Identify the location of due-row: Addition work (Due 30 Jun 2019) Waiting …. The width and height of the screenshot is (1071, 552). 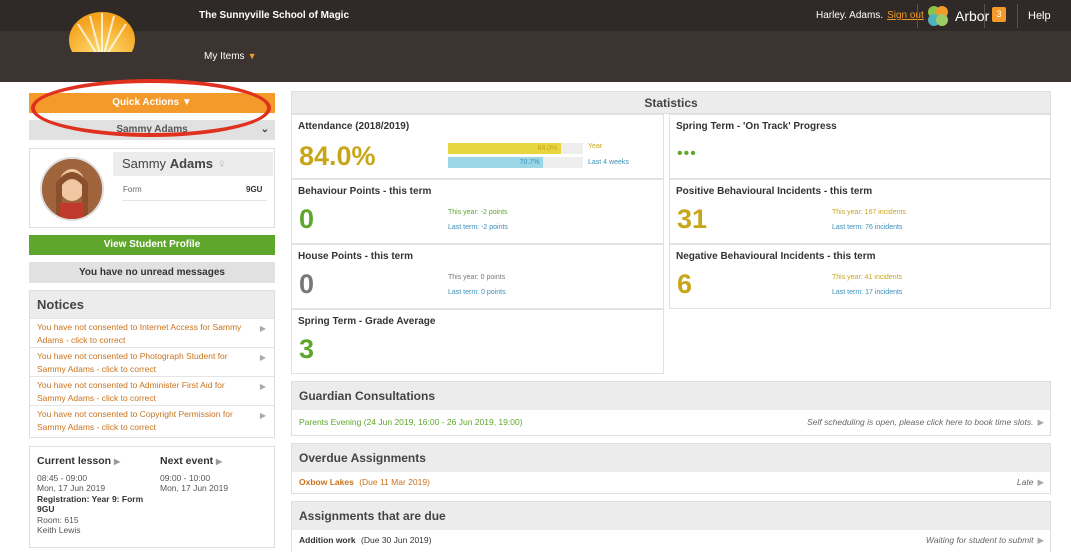
(671, 540).